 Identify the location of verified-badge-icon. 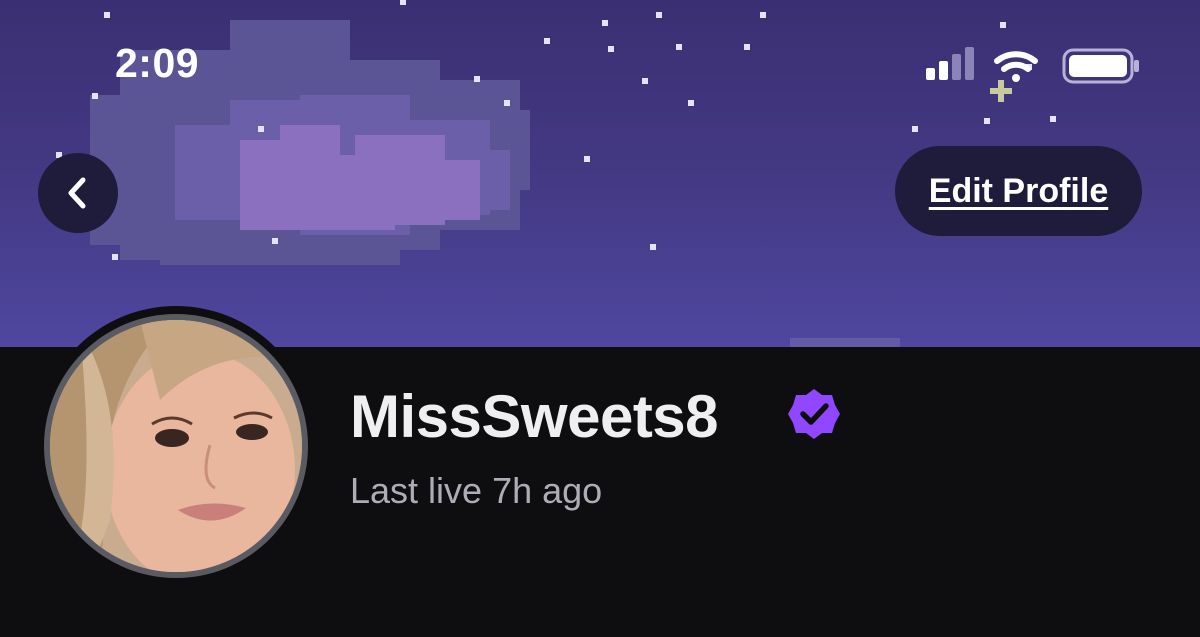
(814, 414).